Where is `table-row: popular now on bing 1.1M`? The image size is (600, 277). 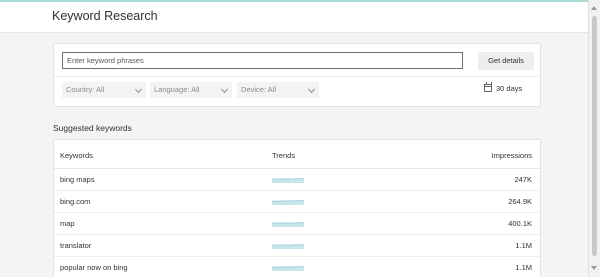
table-row: popular now on bing 1.1M is located at coordinates (297, 267).